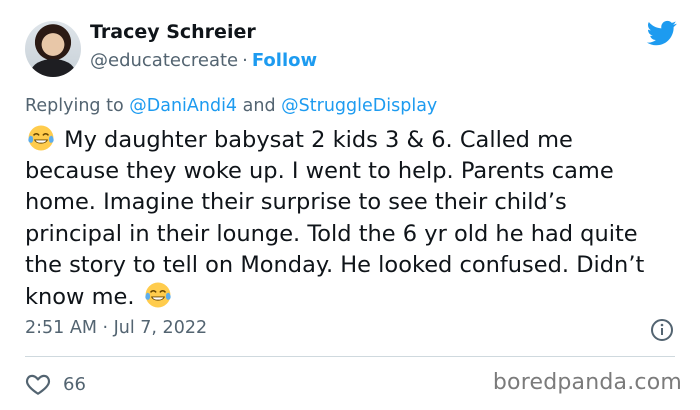  Describe the element at coordinates (587, 382) in the screenshot. I see `watermark: boredpanda.com` at that location.